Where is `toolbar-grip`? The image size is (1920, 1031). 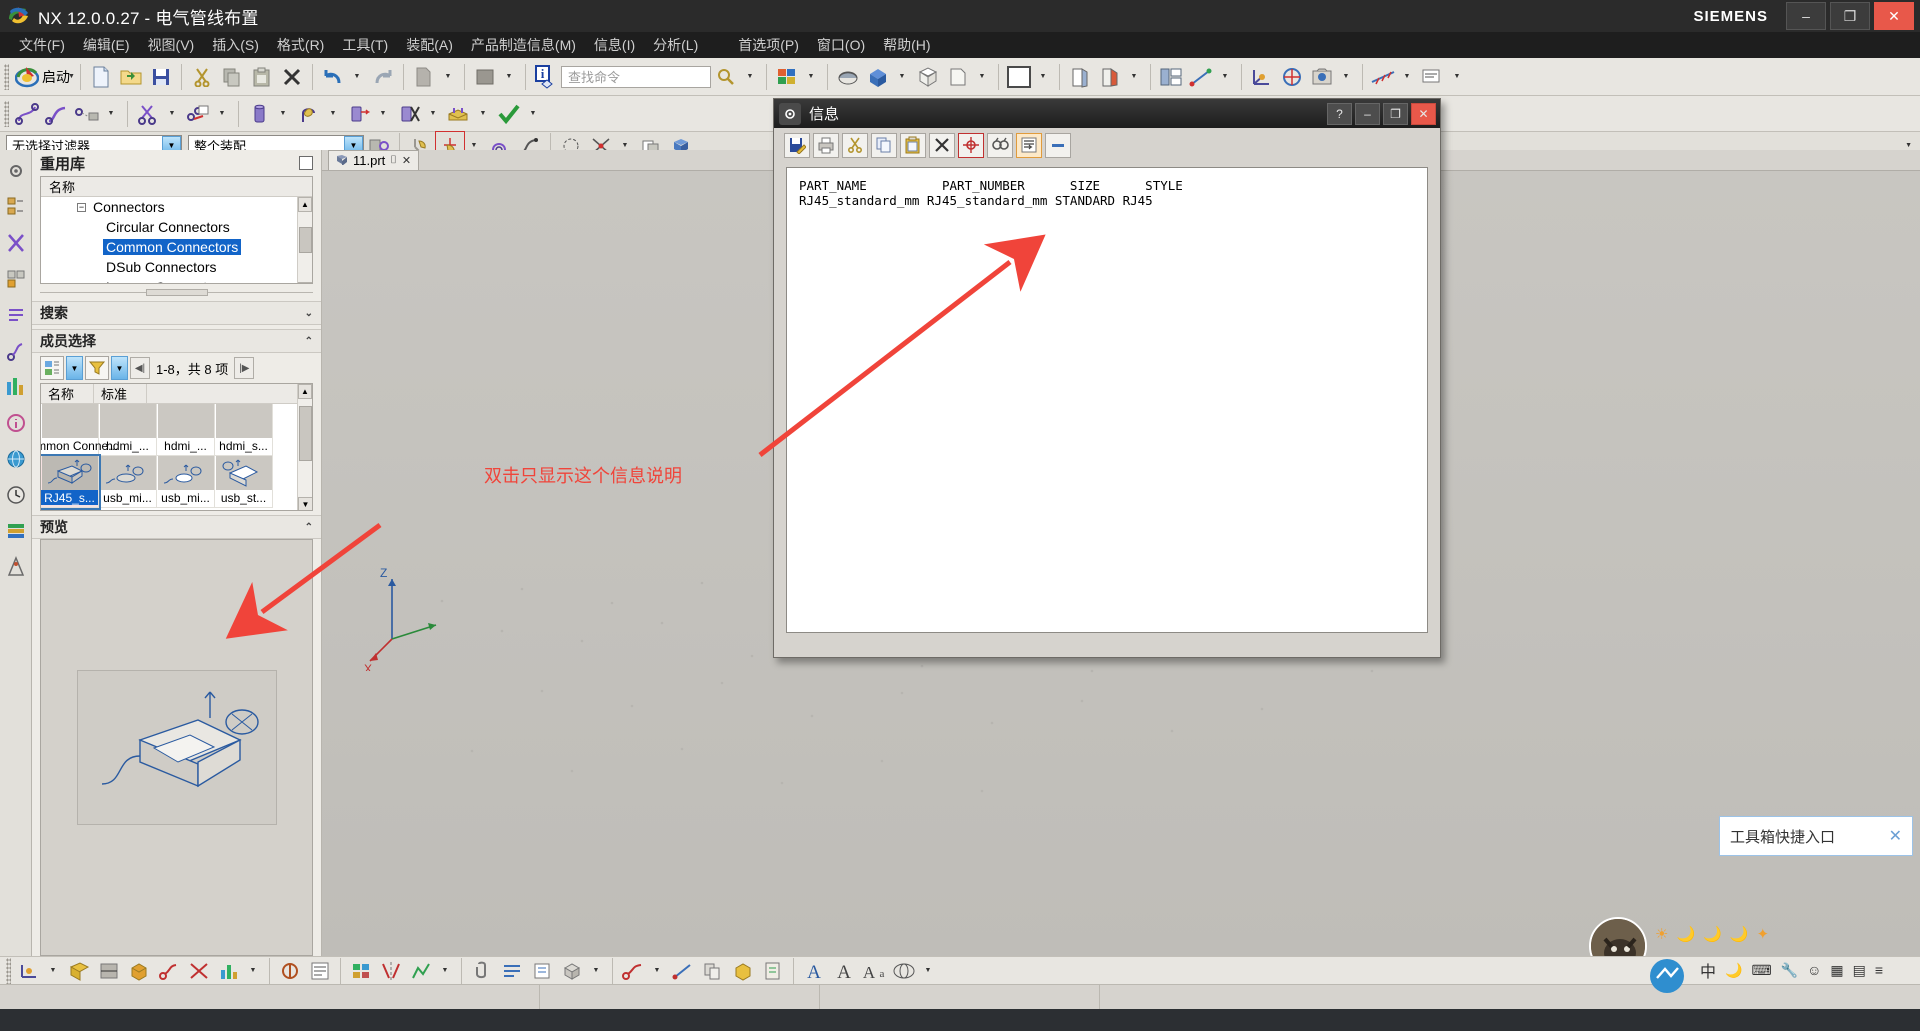 toolbar-grip is located at coordinates (6, 76).